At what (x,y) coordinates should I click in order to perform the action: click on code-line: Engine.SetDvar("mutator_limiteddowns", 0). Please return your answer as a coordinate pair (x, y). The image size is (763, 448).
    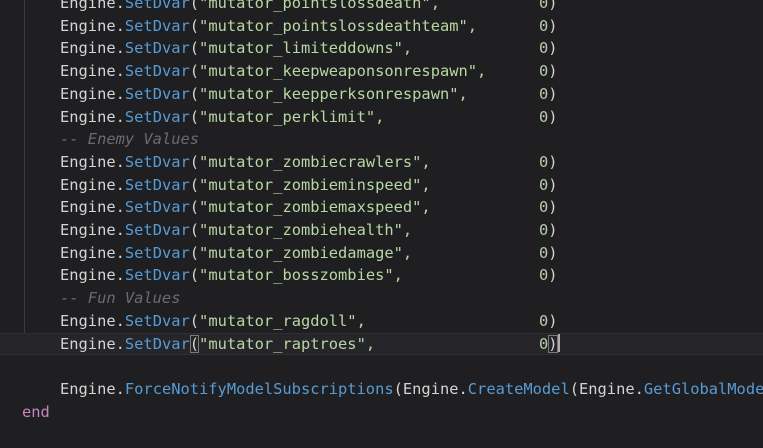
    Looking at the image, I should click on (381, 48).